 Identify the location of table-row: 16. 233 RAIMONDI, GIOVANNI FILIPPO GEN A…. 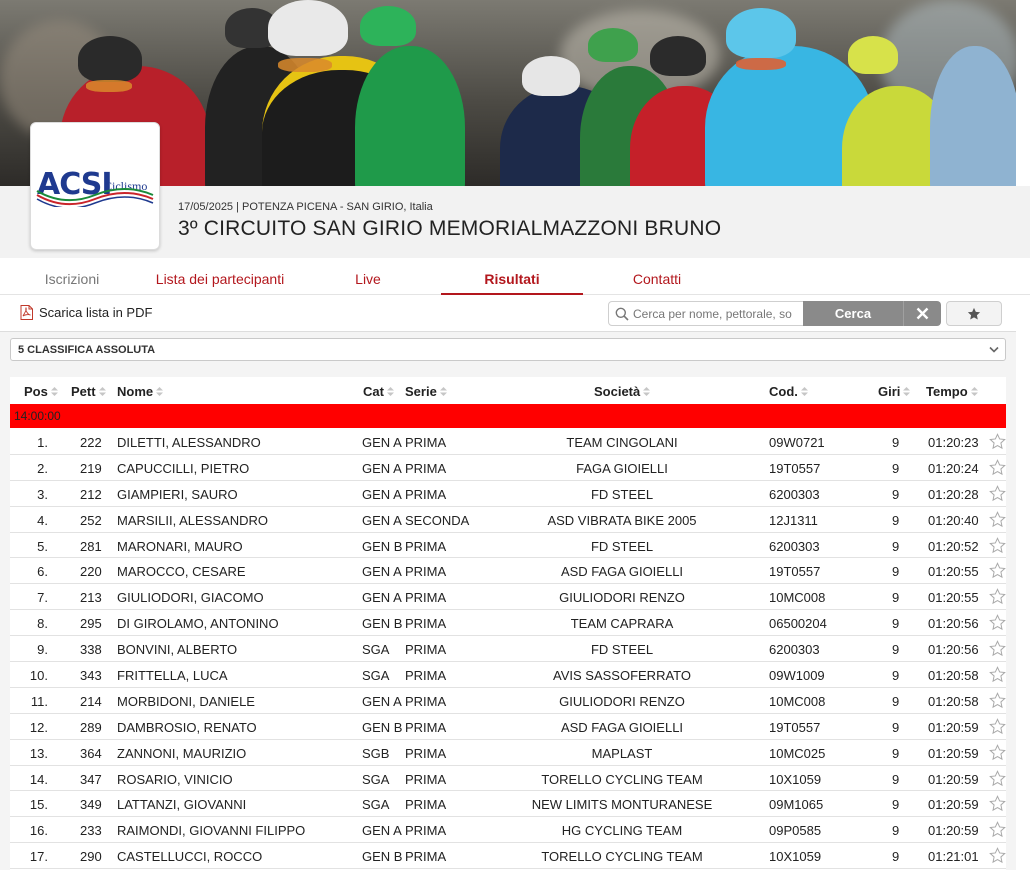
(508, 830).